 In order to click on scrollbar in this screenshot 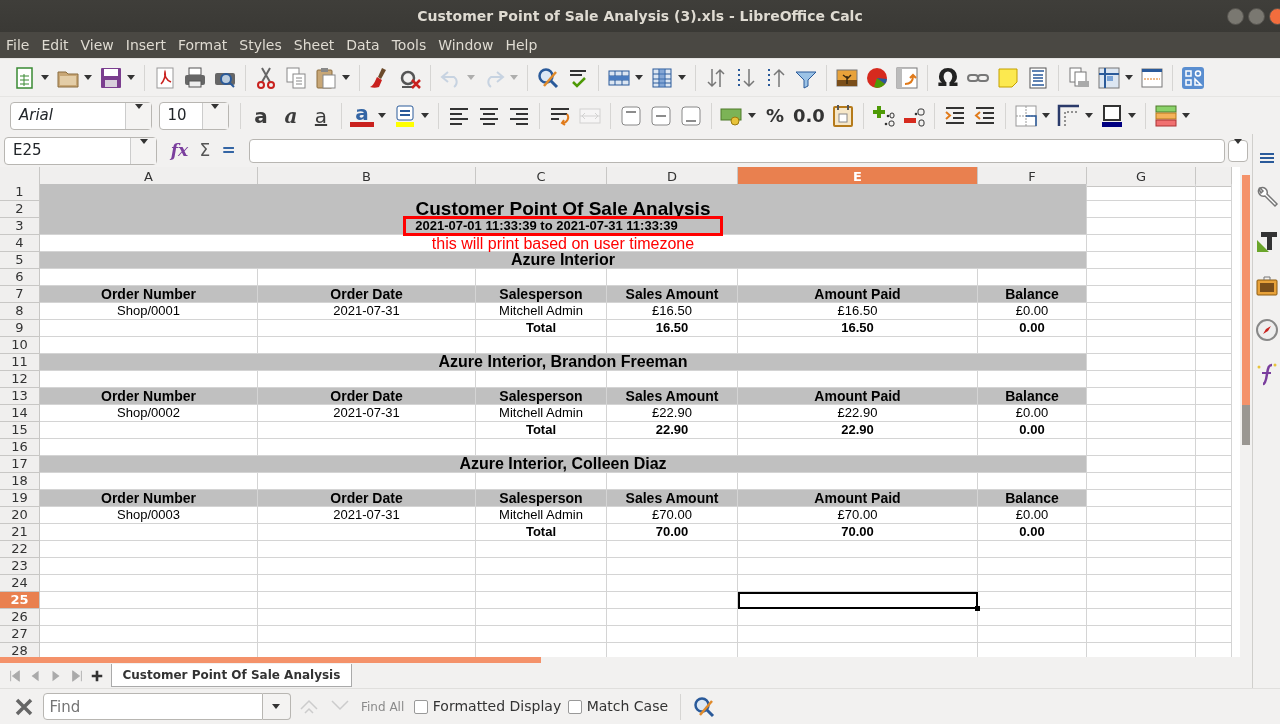, I will do `click(270, 660)`.